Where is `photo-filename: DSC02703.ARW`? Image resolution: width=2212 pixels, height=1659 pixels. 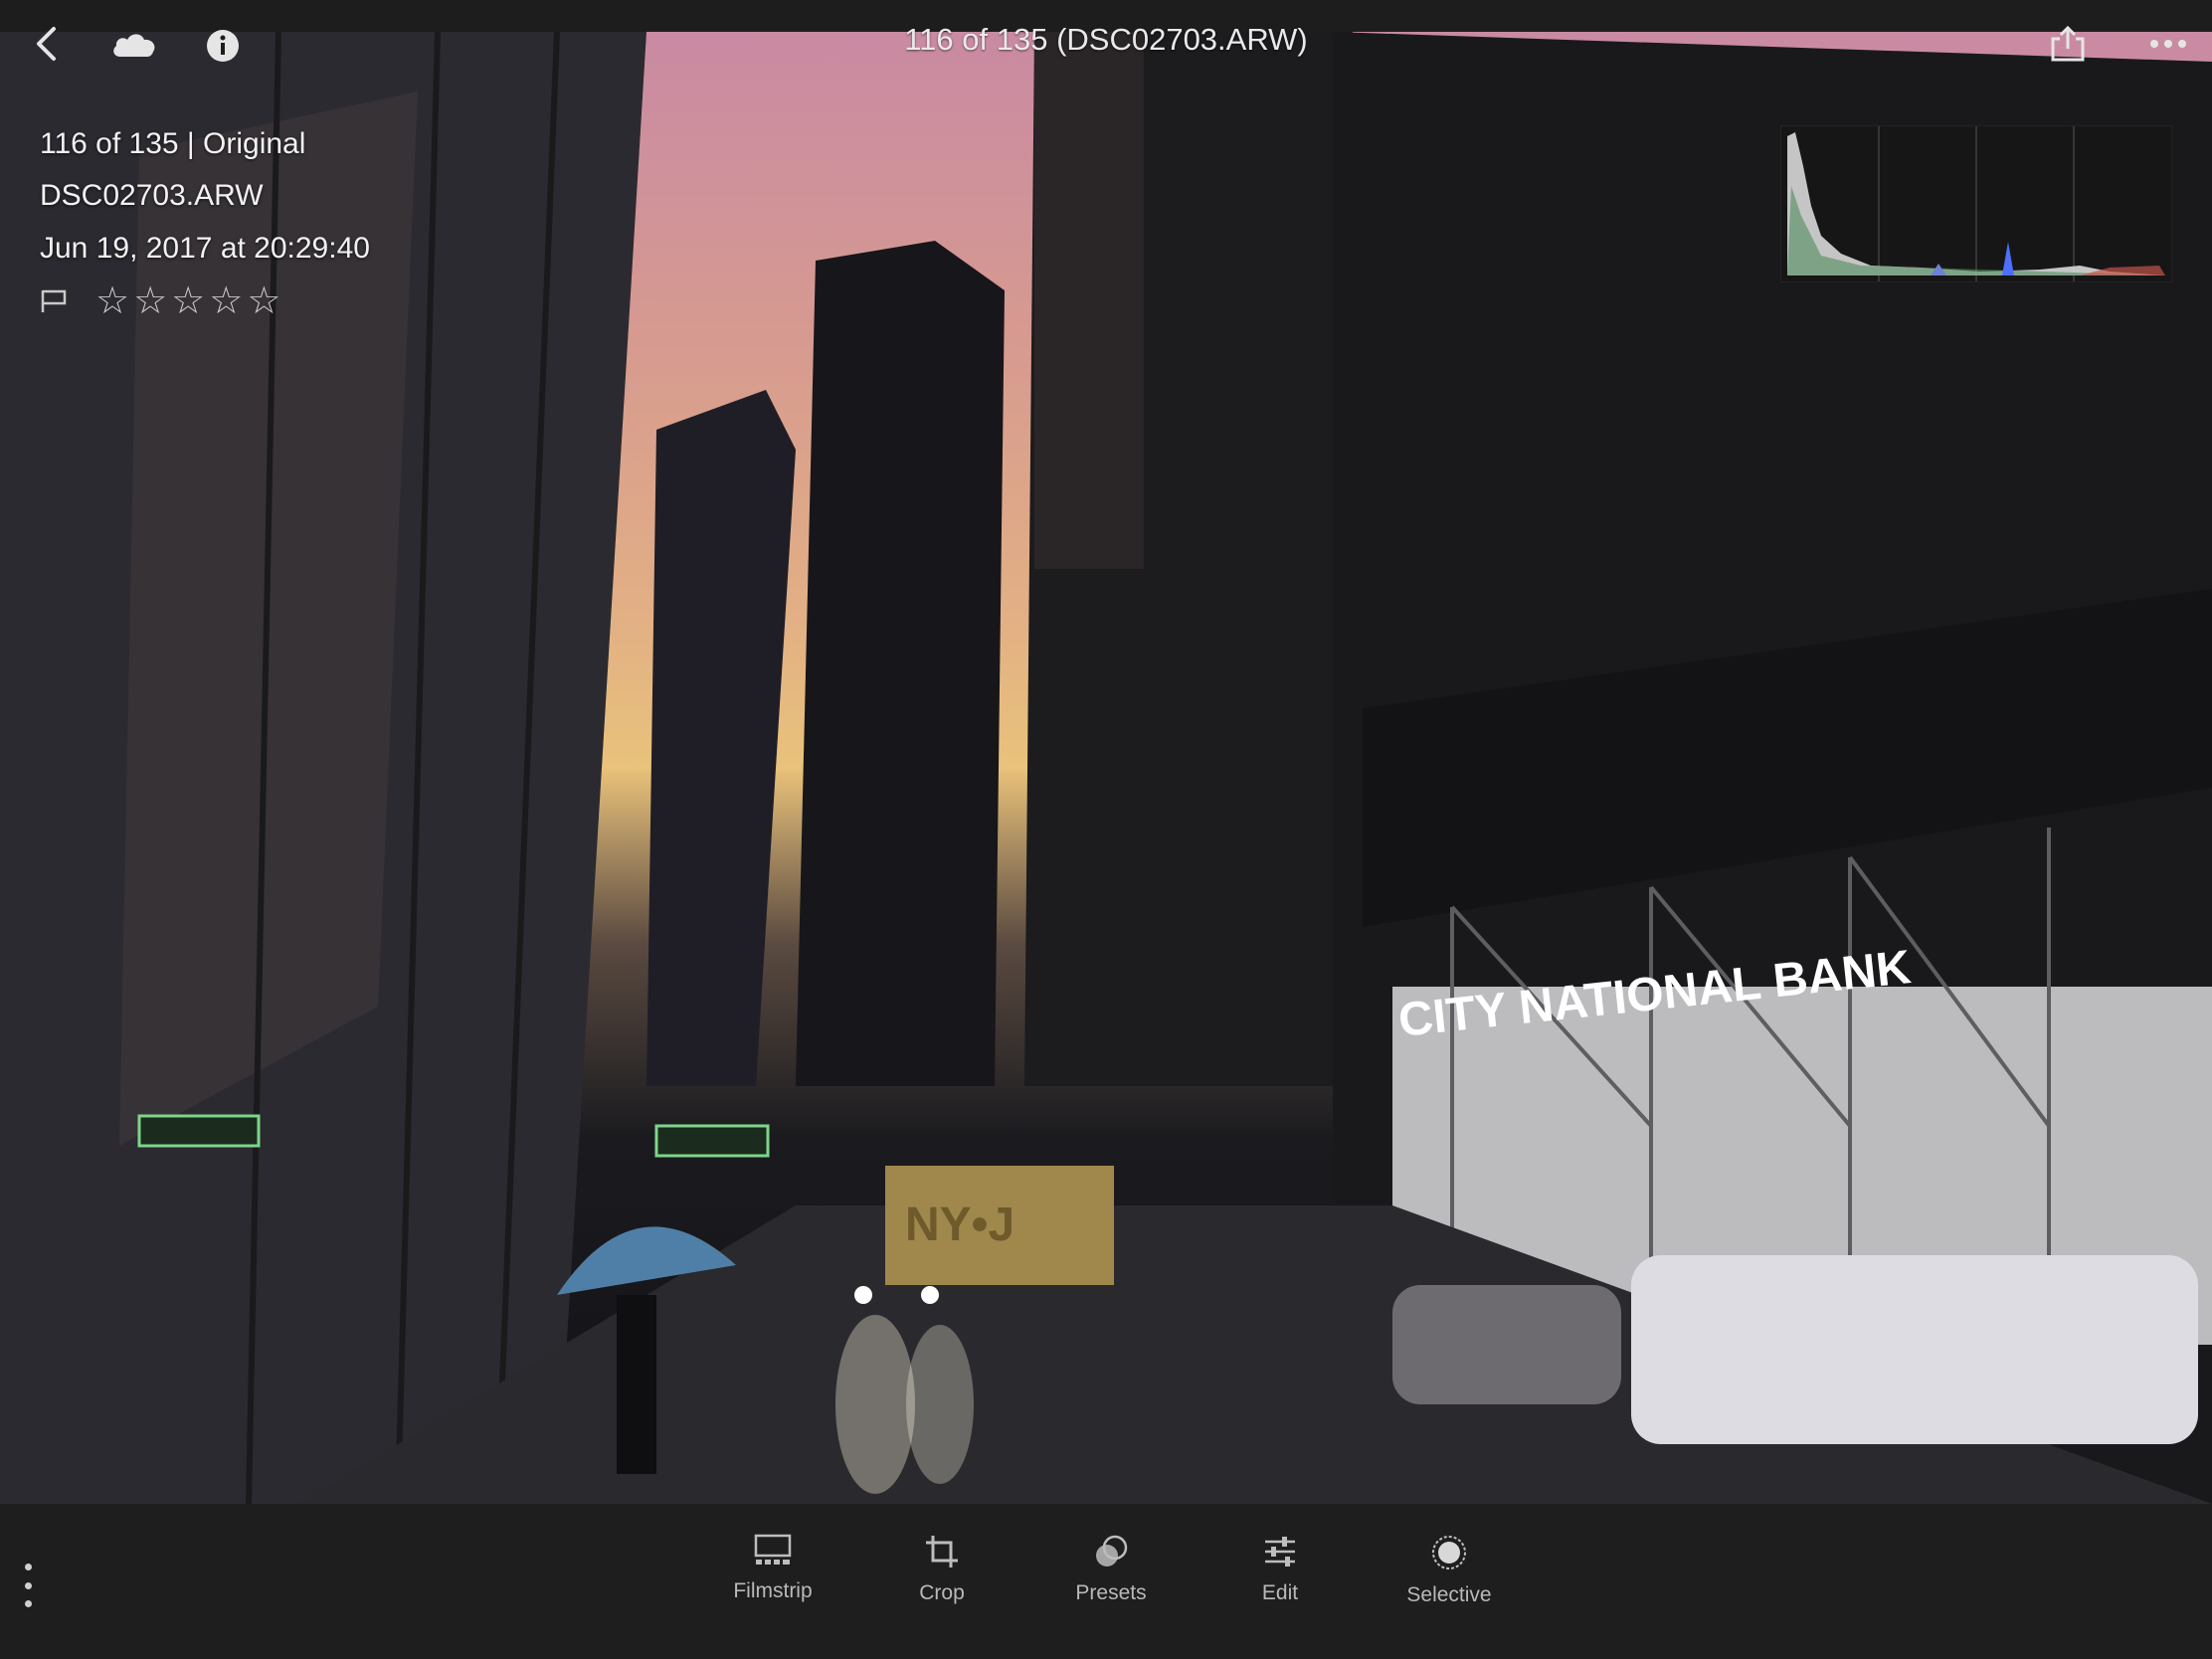
photo-filename: DSC02703.ARW is located at coordinates (152, 195).